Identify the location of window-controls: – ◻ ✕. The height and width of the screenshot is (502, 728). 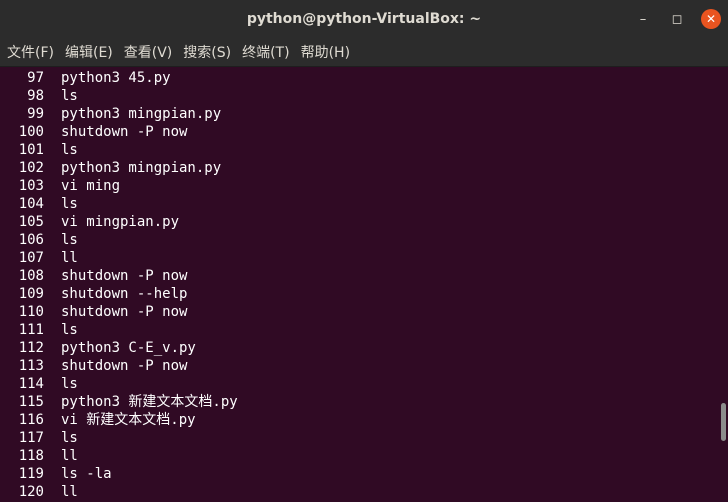
(677, 19).